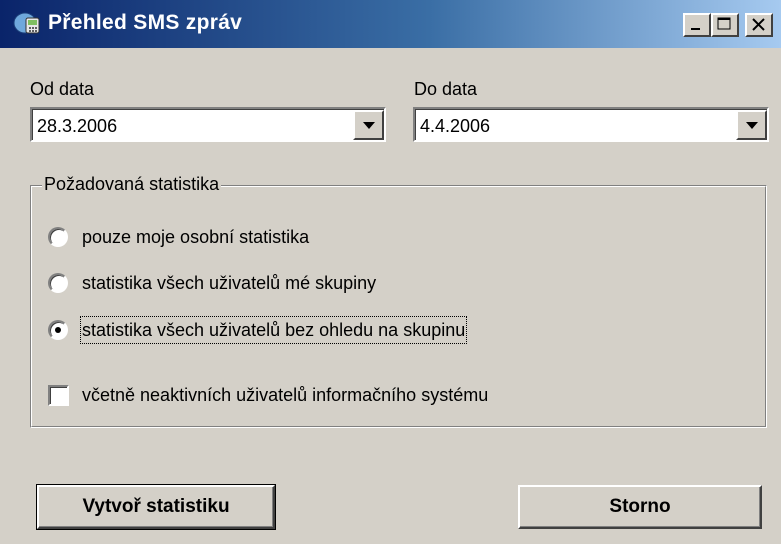  What do you see at coordinates (640, 507) in the screenshot?
I see `cancel-button: Storno` at bounding box center [640, 507].